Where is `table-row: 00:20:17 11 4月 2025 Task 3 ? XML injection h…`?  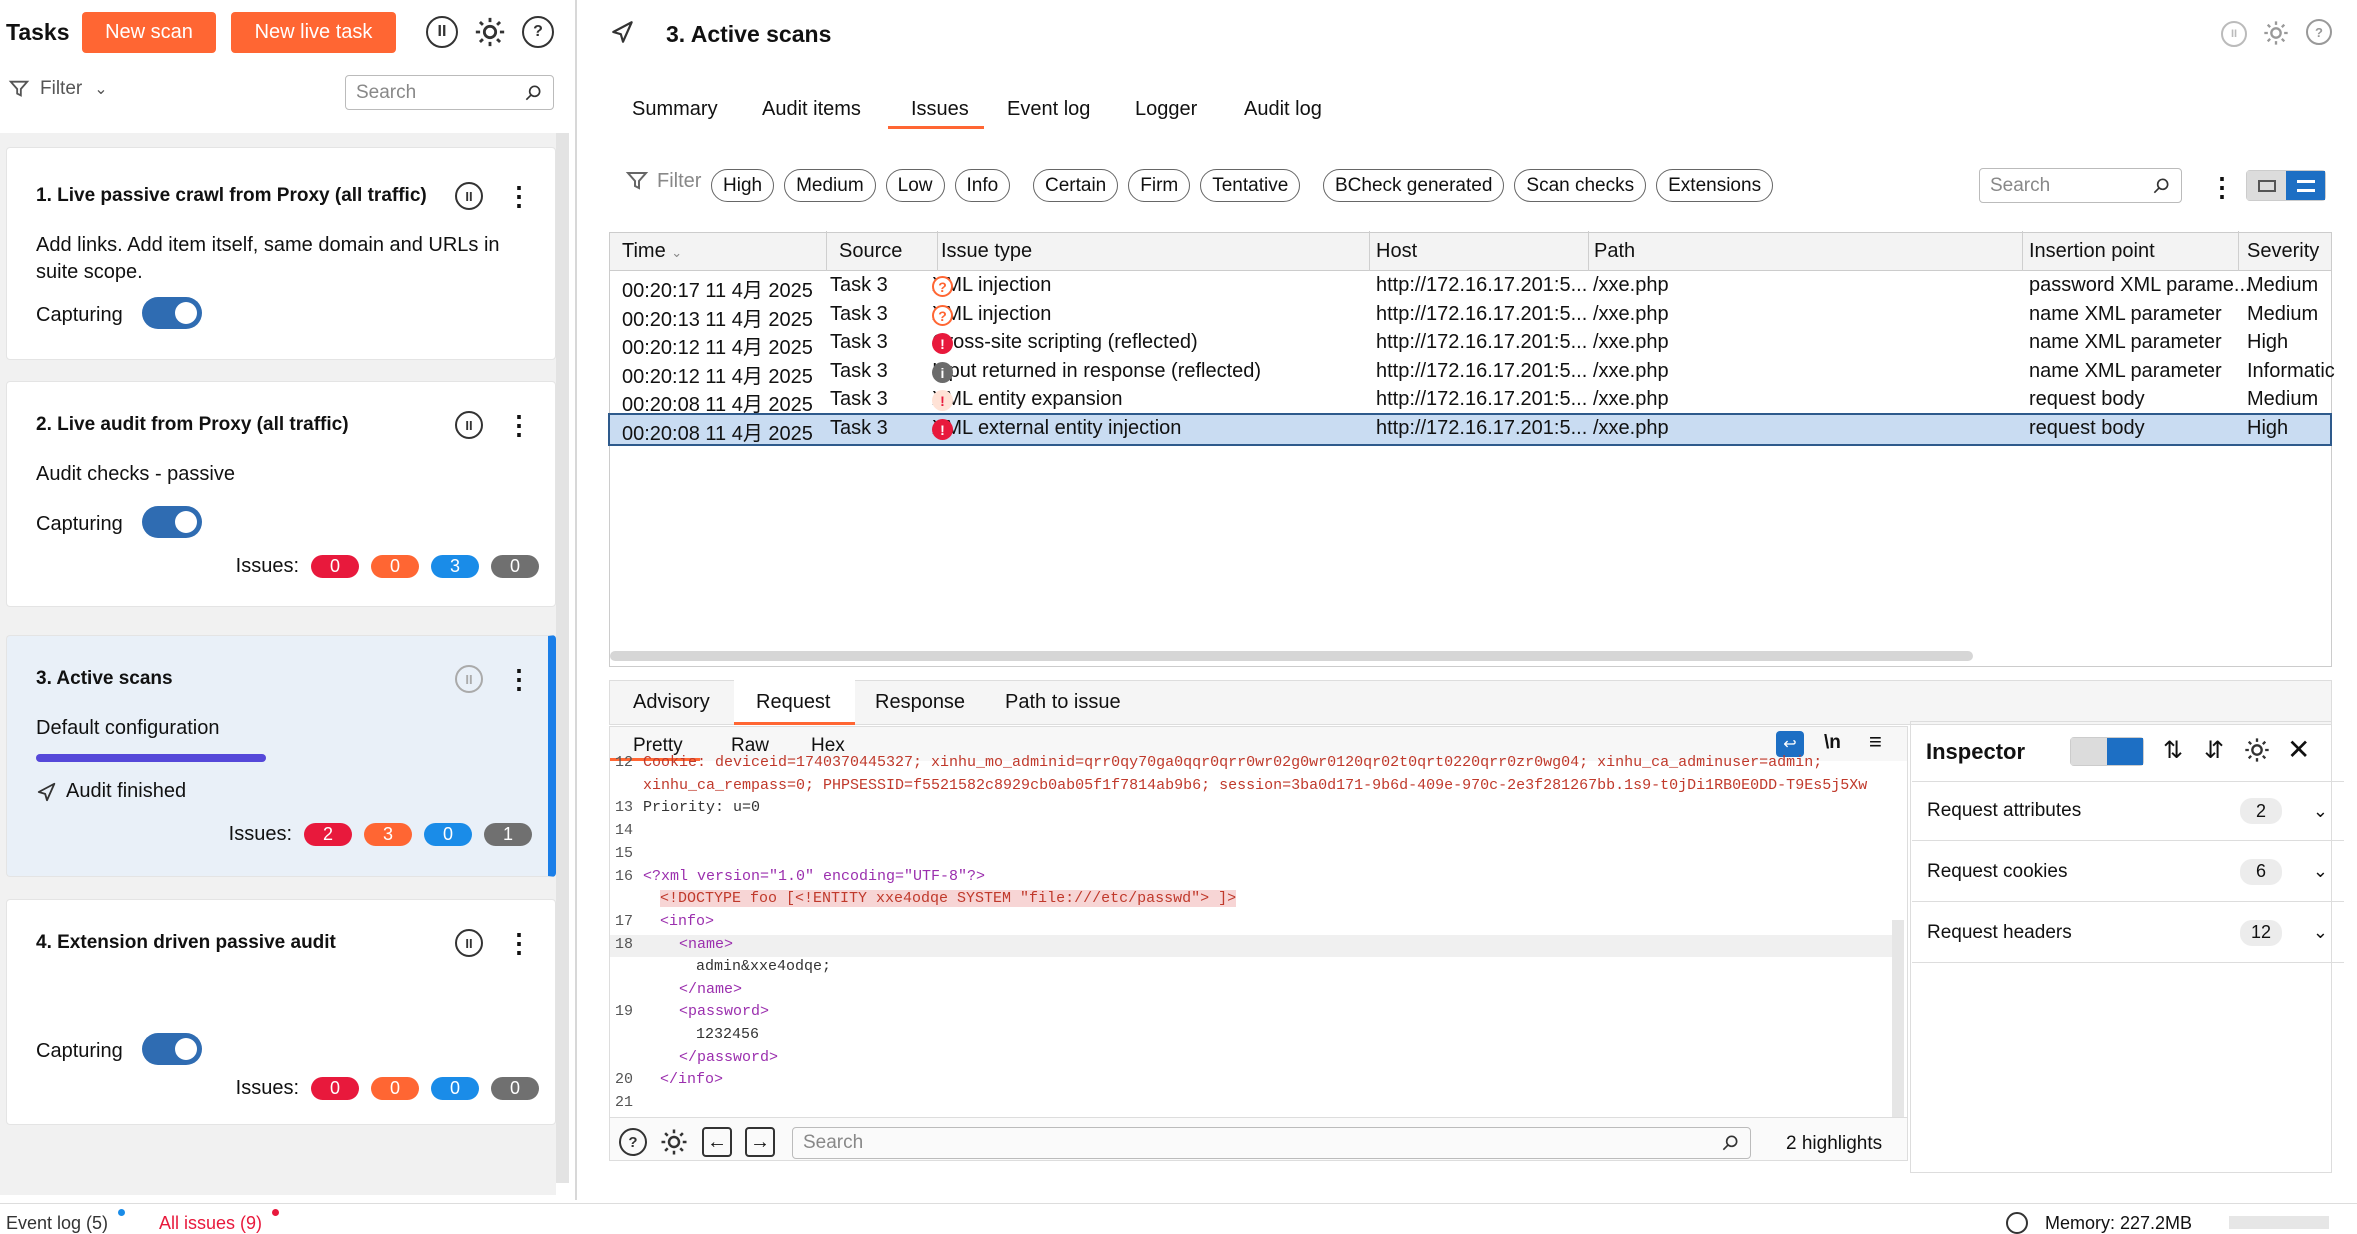 table-row: 00:20:17 11 4月 2025 Task 3 ? XML injection h… is located at coordinates (1470, 287).